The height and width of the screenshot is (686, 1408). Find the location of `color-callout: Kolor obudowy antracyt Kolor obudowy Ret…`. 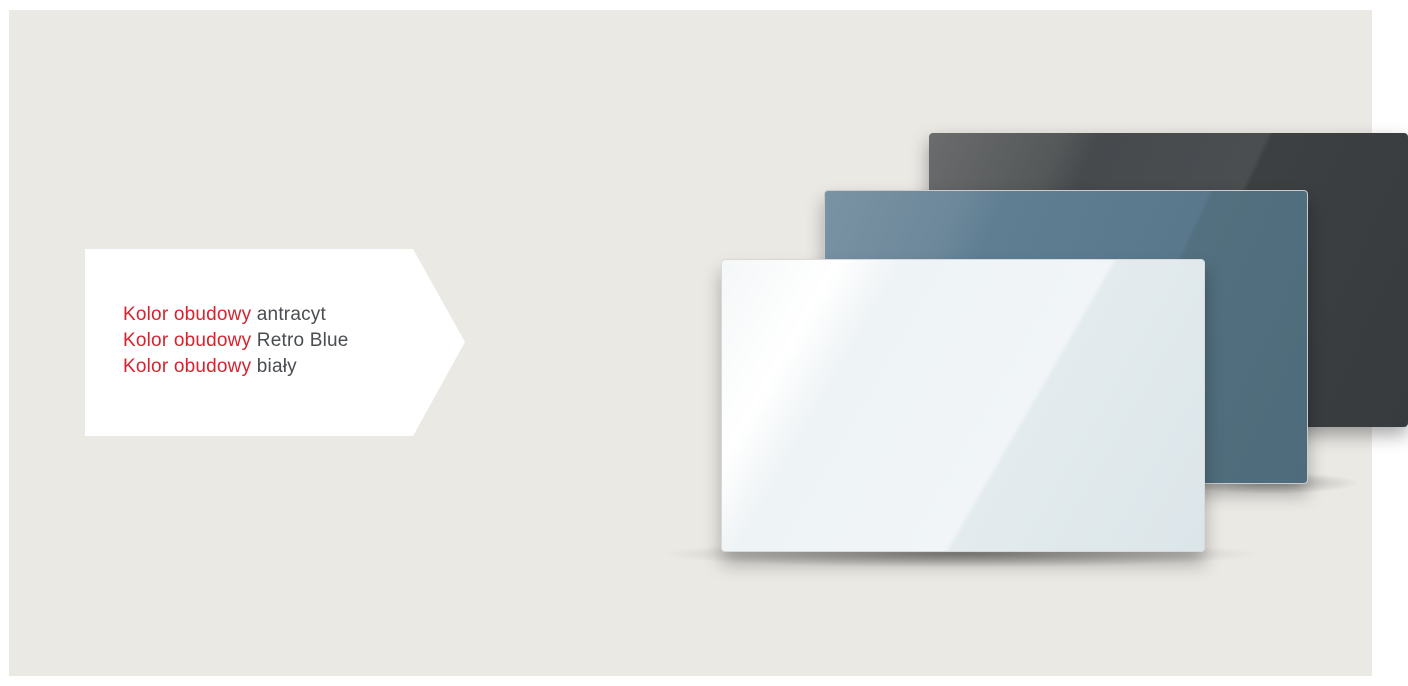

color-callout: Kolor obudowy antracyt Kolor obudowy Ret… is located at coordinates (275, 342).